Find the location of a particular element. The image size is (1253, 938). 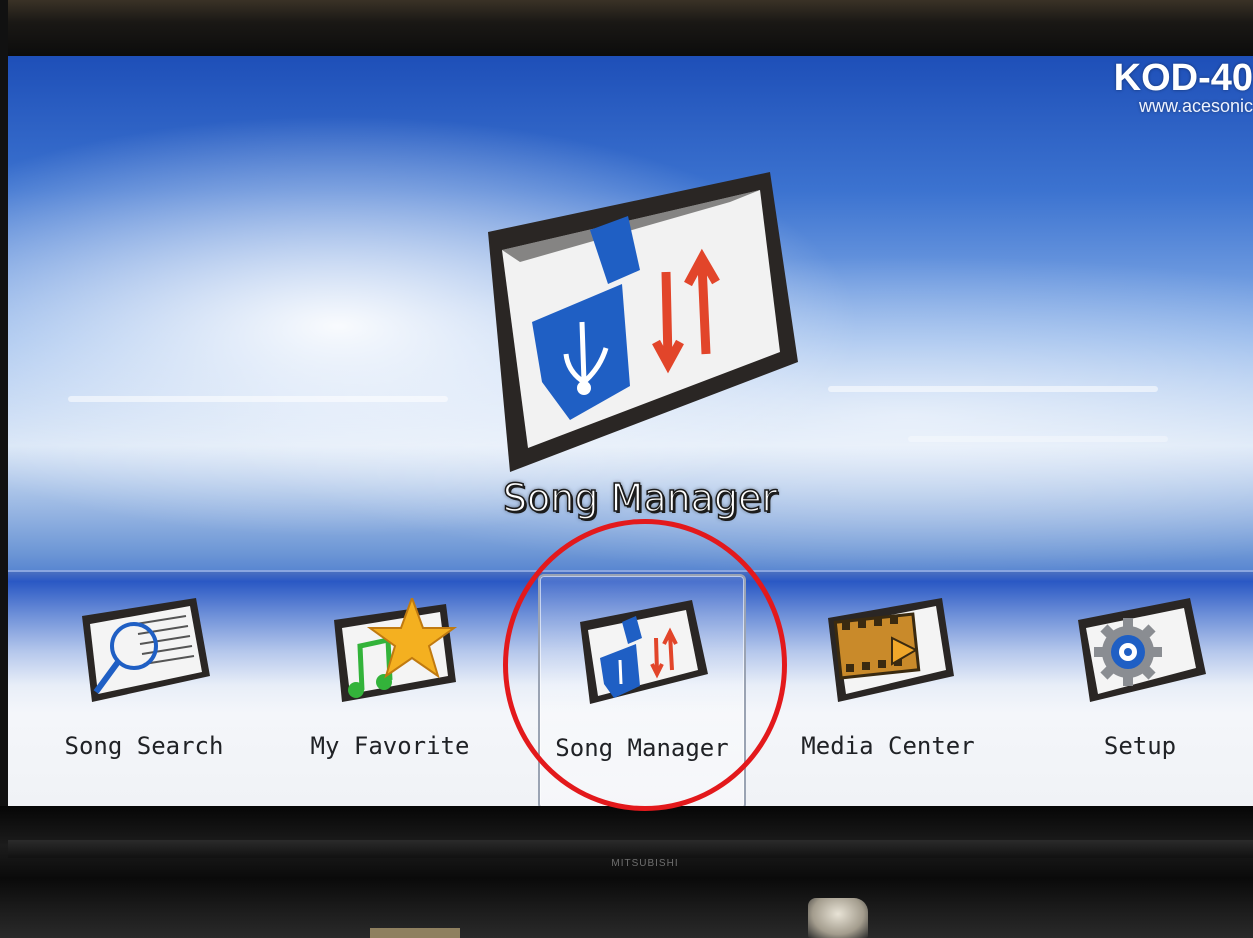

menu-item-song-search: Song Search is located at coordinates (144, 690).